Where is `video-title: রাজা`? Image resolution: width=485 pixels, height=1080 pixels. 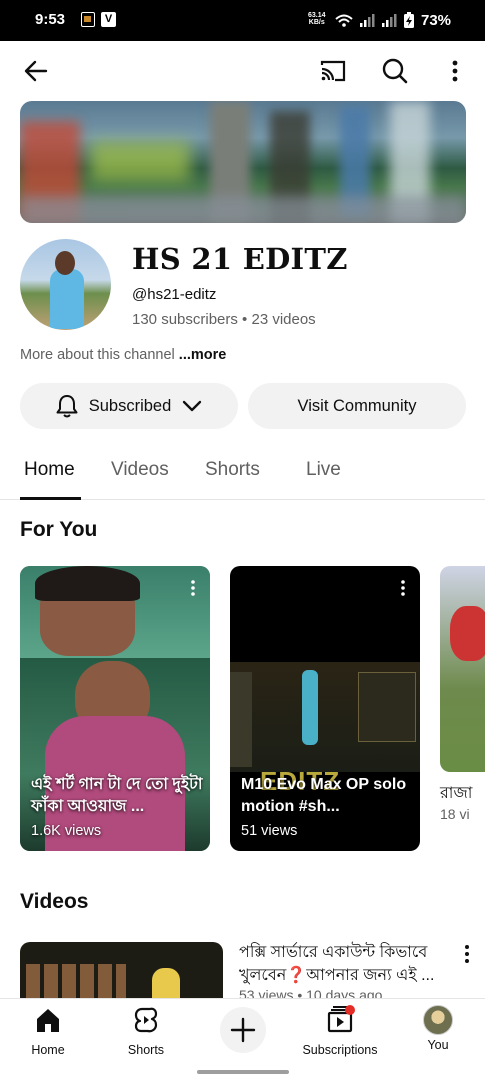 video-title: রাজা is located at coordinates (456, 793).